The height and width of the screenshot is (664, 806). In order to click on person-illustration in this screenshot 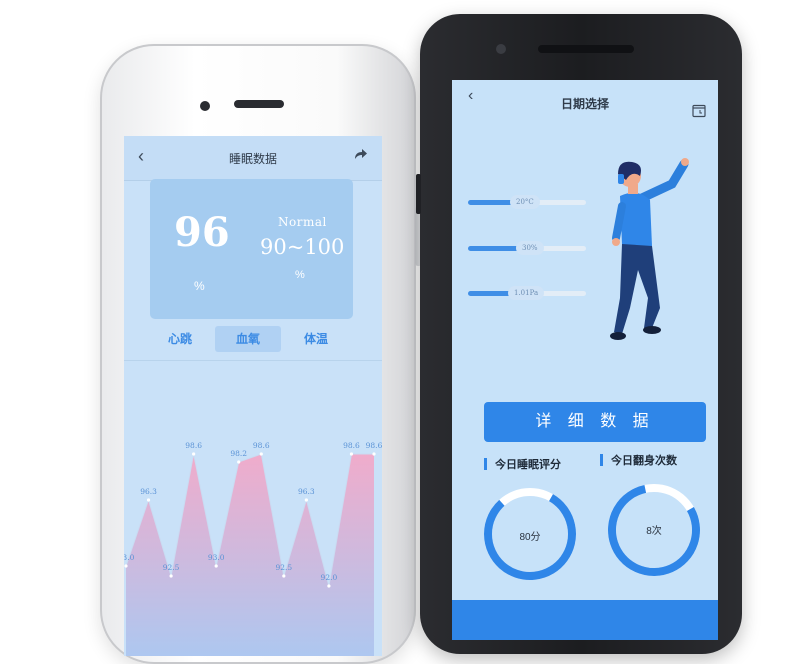, I will do `click(649, 249)`.